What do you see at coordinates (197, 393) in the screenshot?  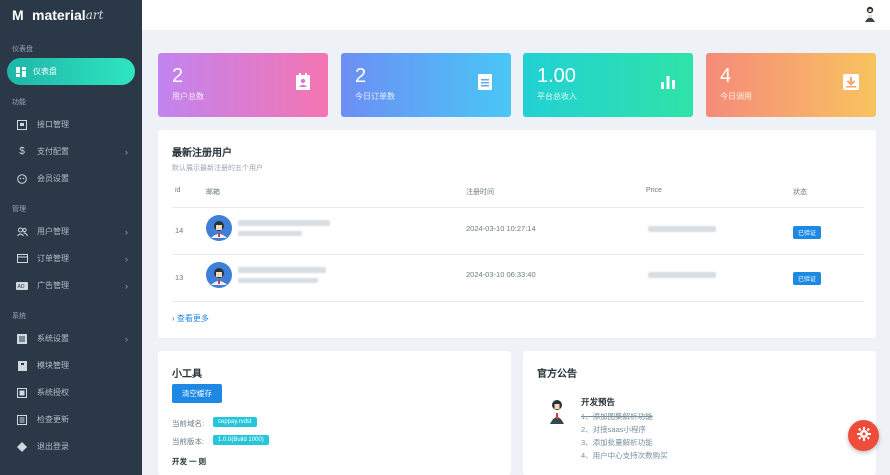 I see `clear-cache-button: 清空缓存` at bounding box center [197, 393].